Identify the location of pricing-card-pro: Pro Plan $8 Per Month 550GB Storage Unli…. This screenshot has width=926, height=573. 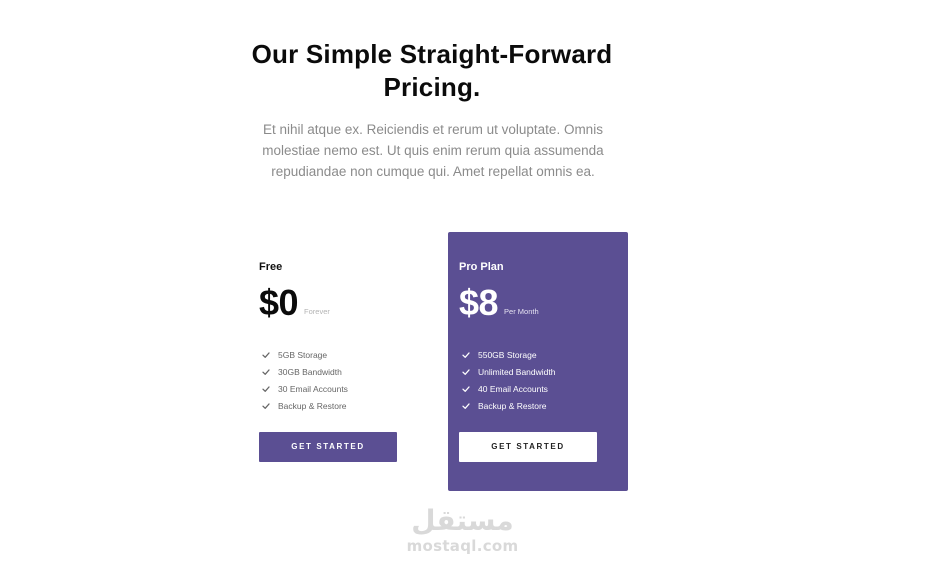
(538, 361).